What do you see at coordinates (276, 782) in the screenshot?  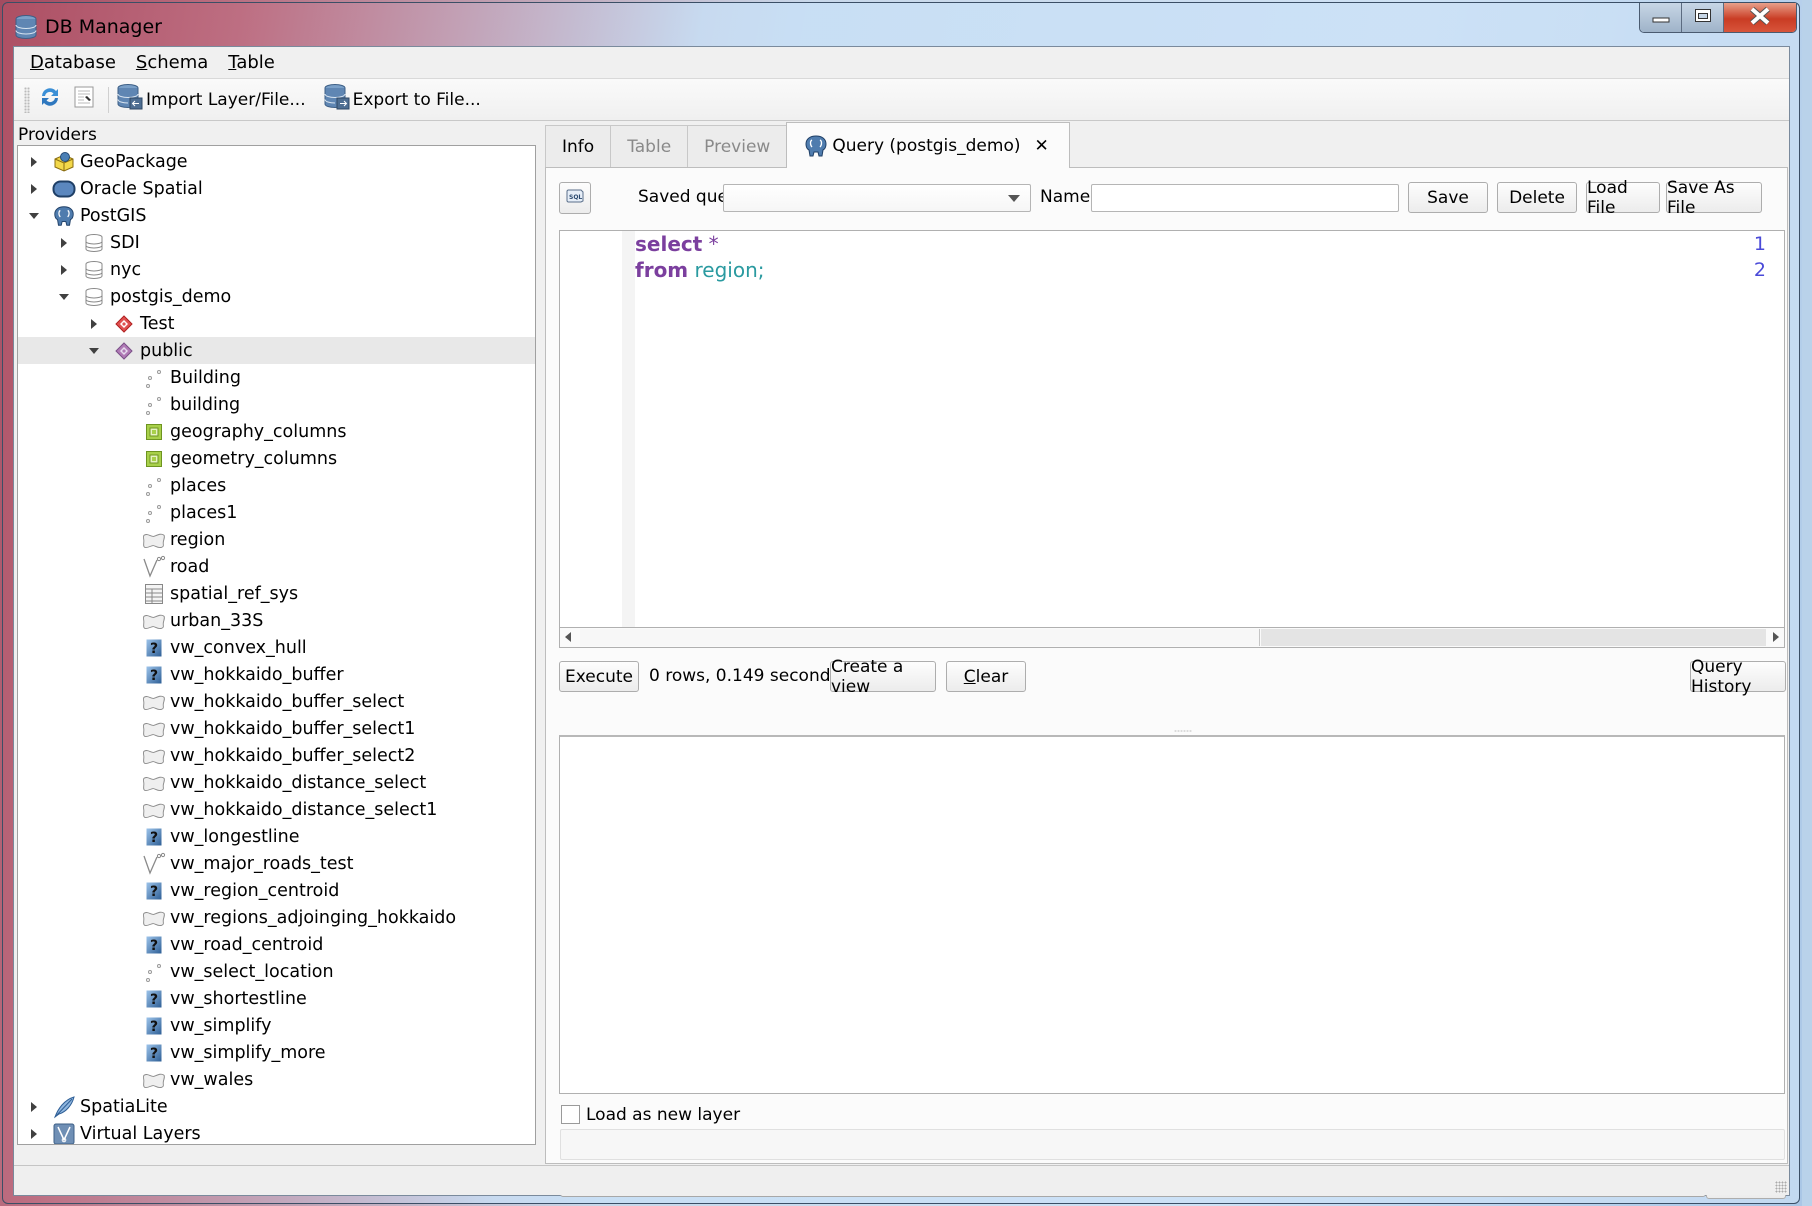 I see `tree-item-vw-hokkaido-distance-select: vw_hokkaido_distance_select` at bounding box center [276, 782].